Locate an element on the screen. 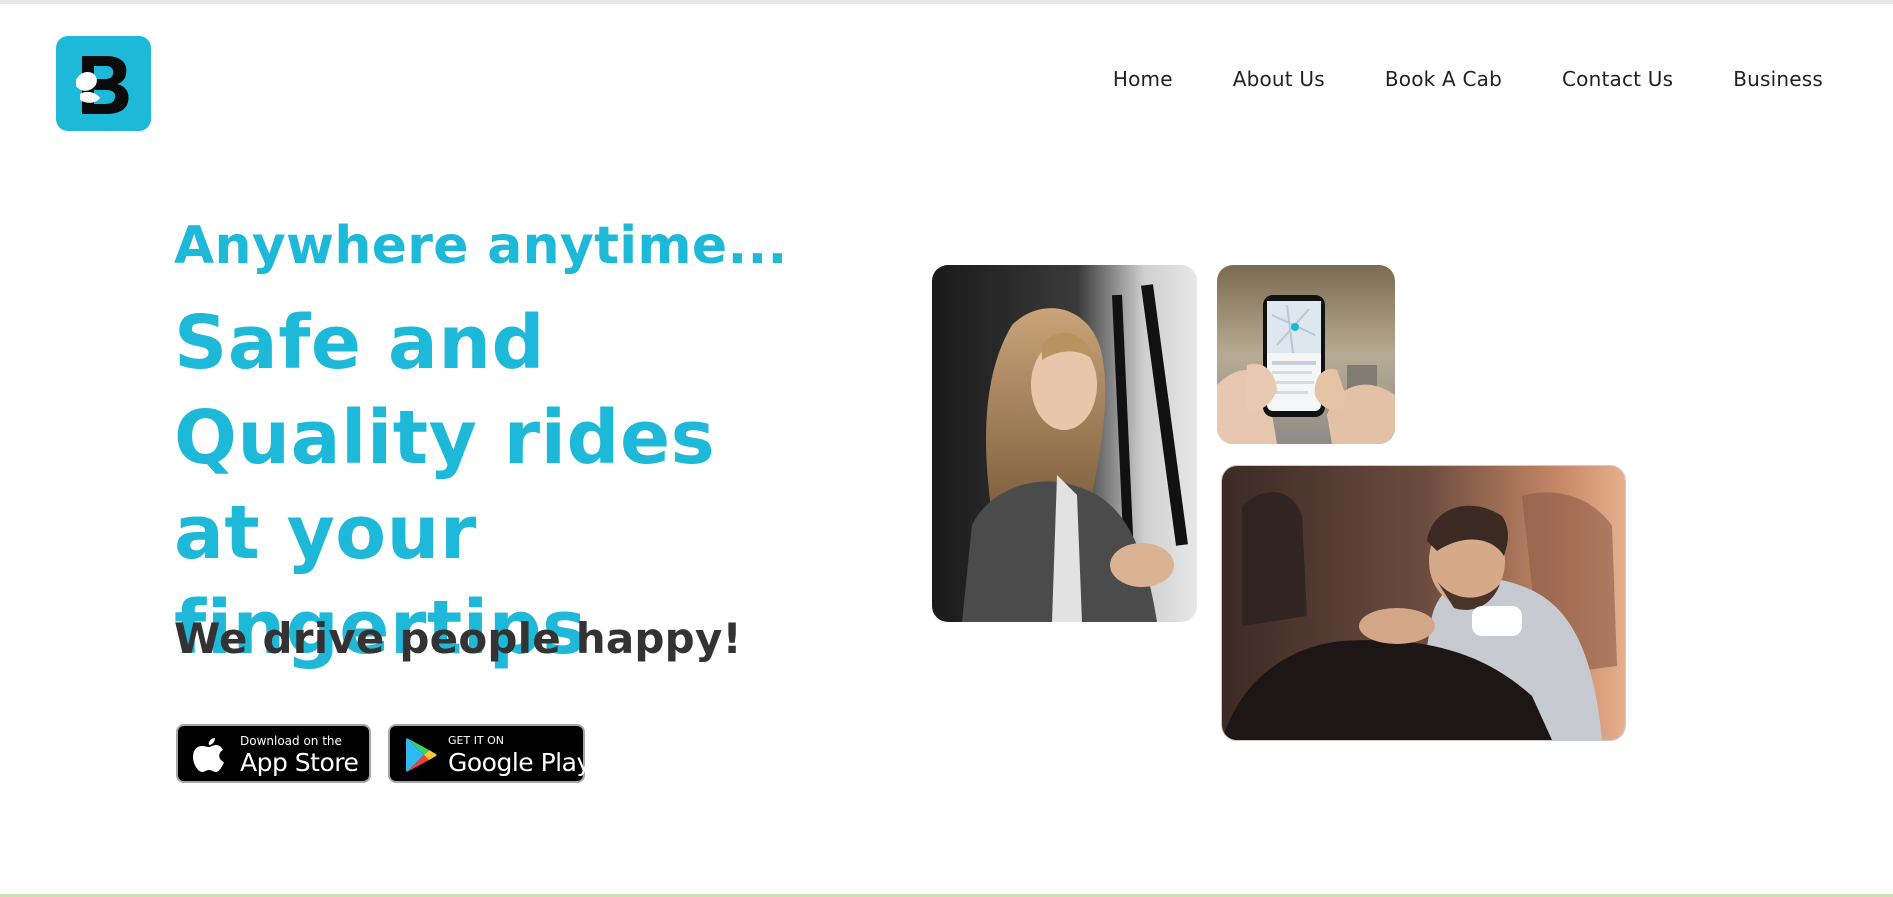 Image resolution: width=1893 pixels, height=897 pixels. smiling-driver-photo is located at coordinates (1423, 603).